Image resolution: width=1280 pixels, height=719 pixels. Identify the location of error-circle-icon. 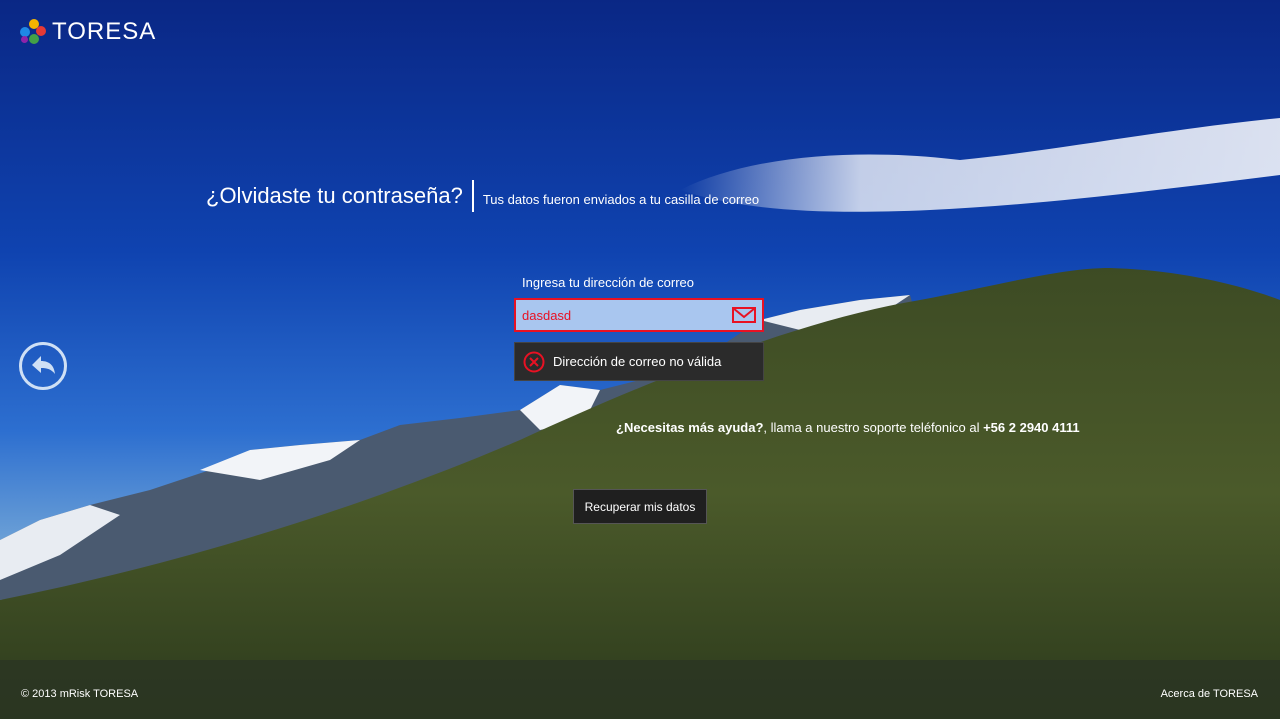
(534, 361).